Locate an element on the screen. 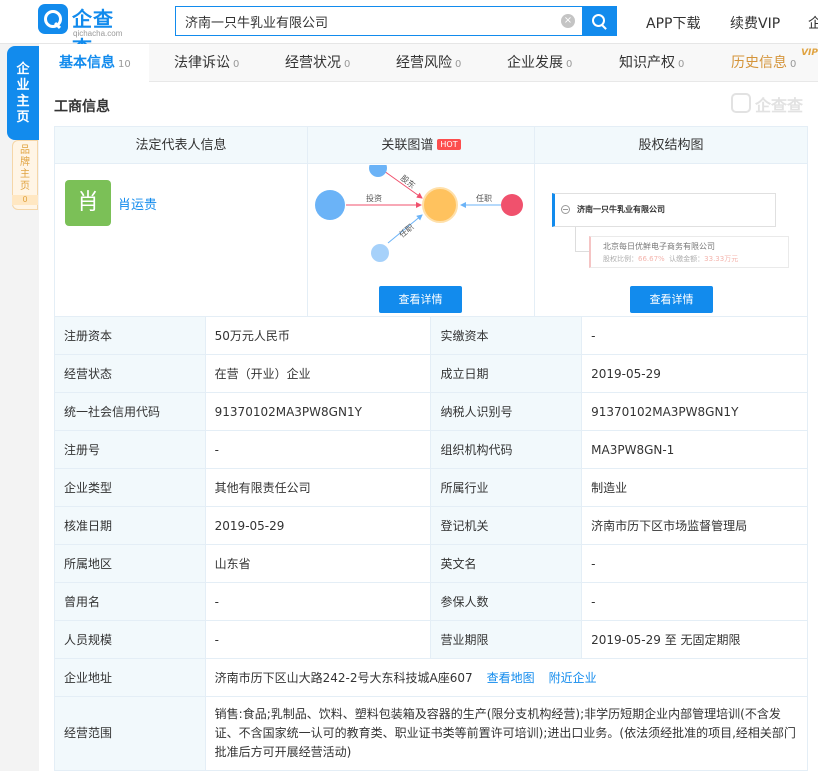  edge-label-invest: 投资 is located at coordinates (374, 198).